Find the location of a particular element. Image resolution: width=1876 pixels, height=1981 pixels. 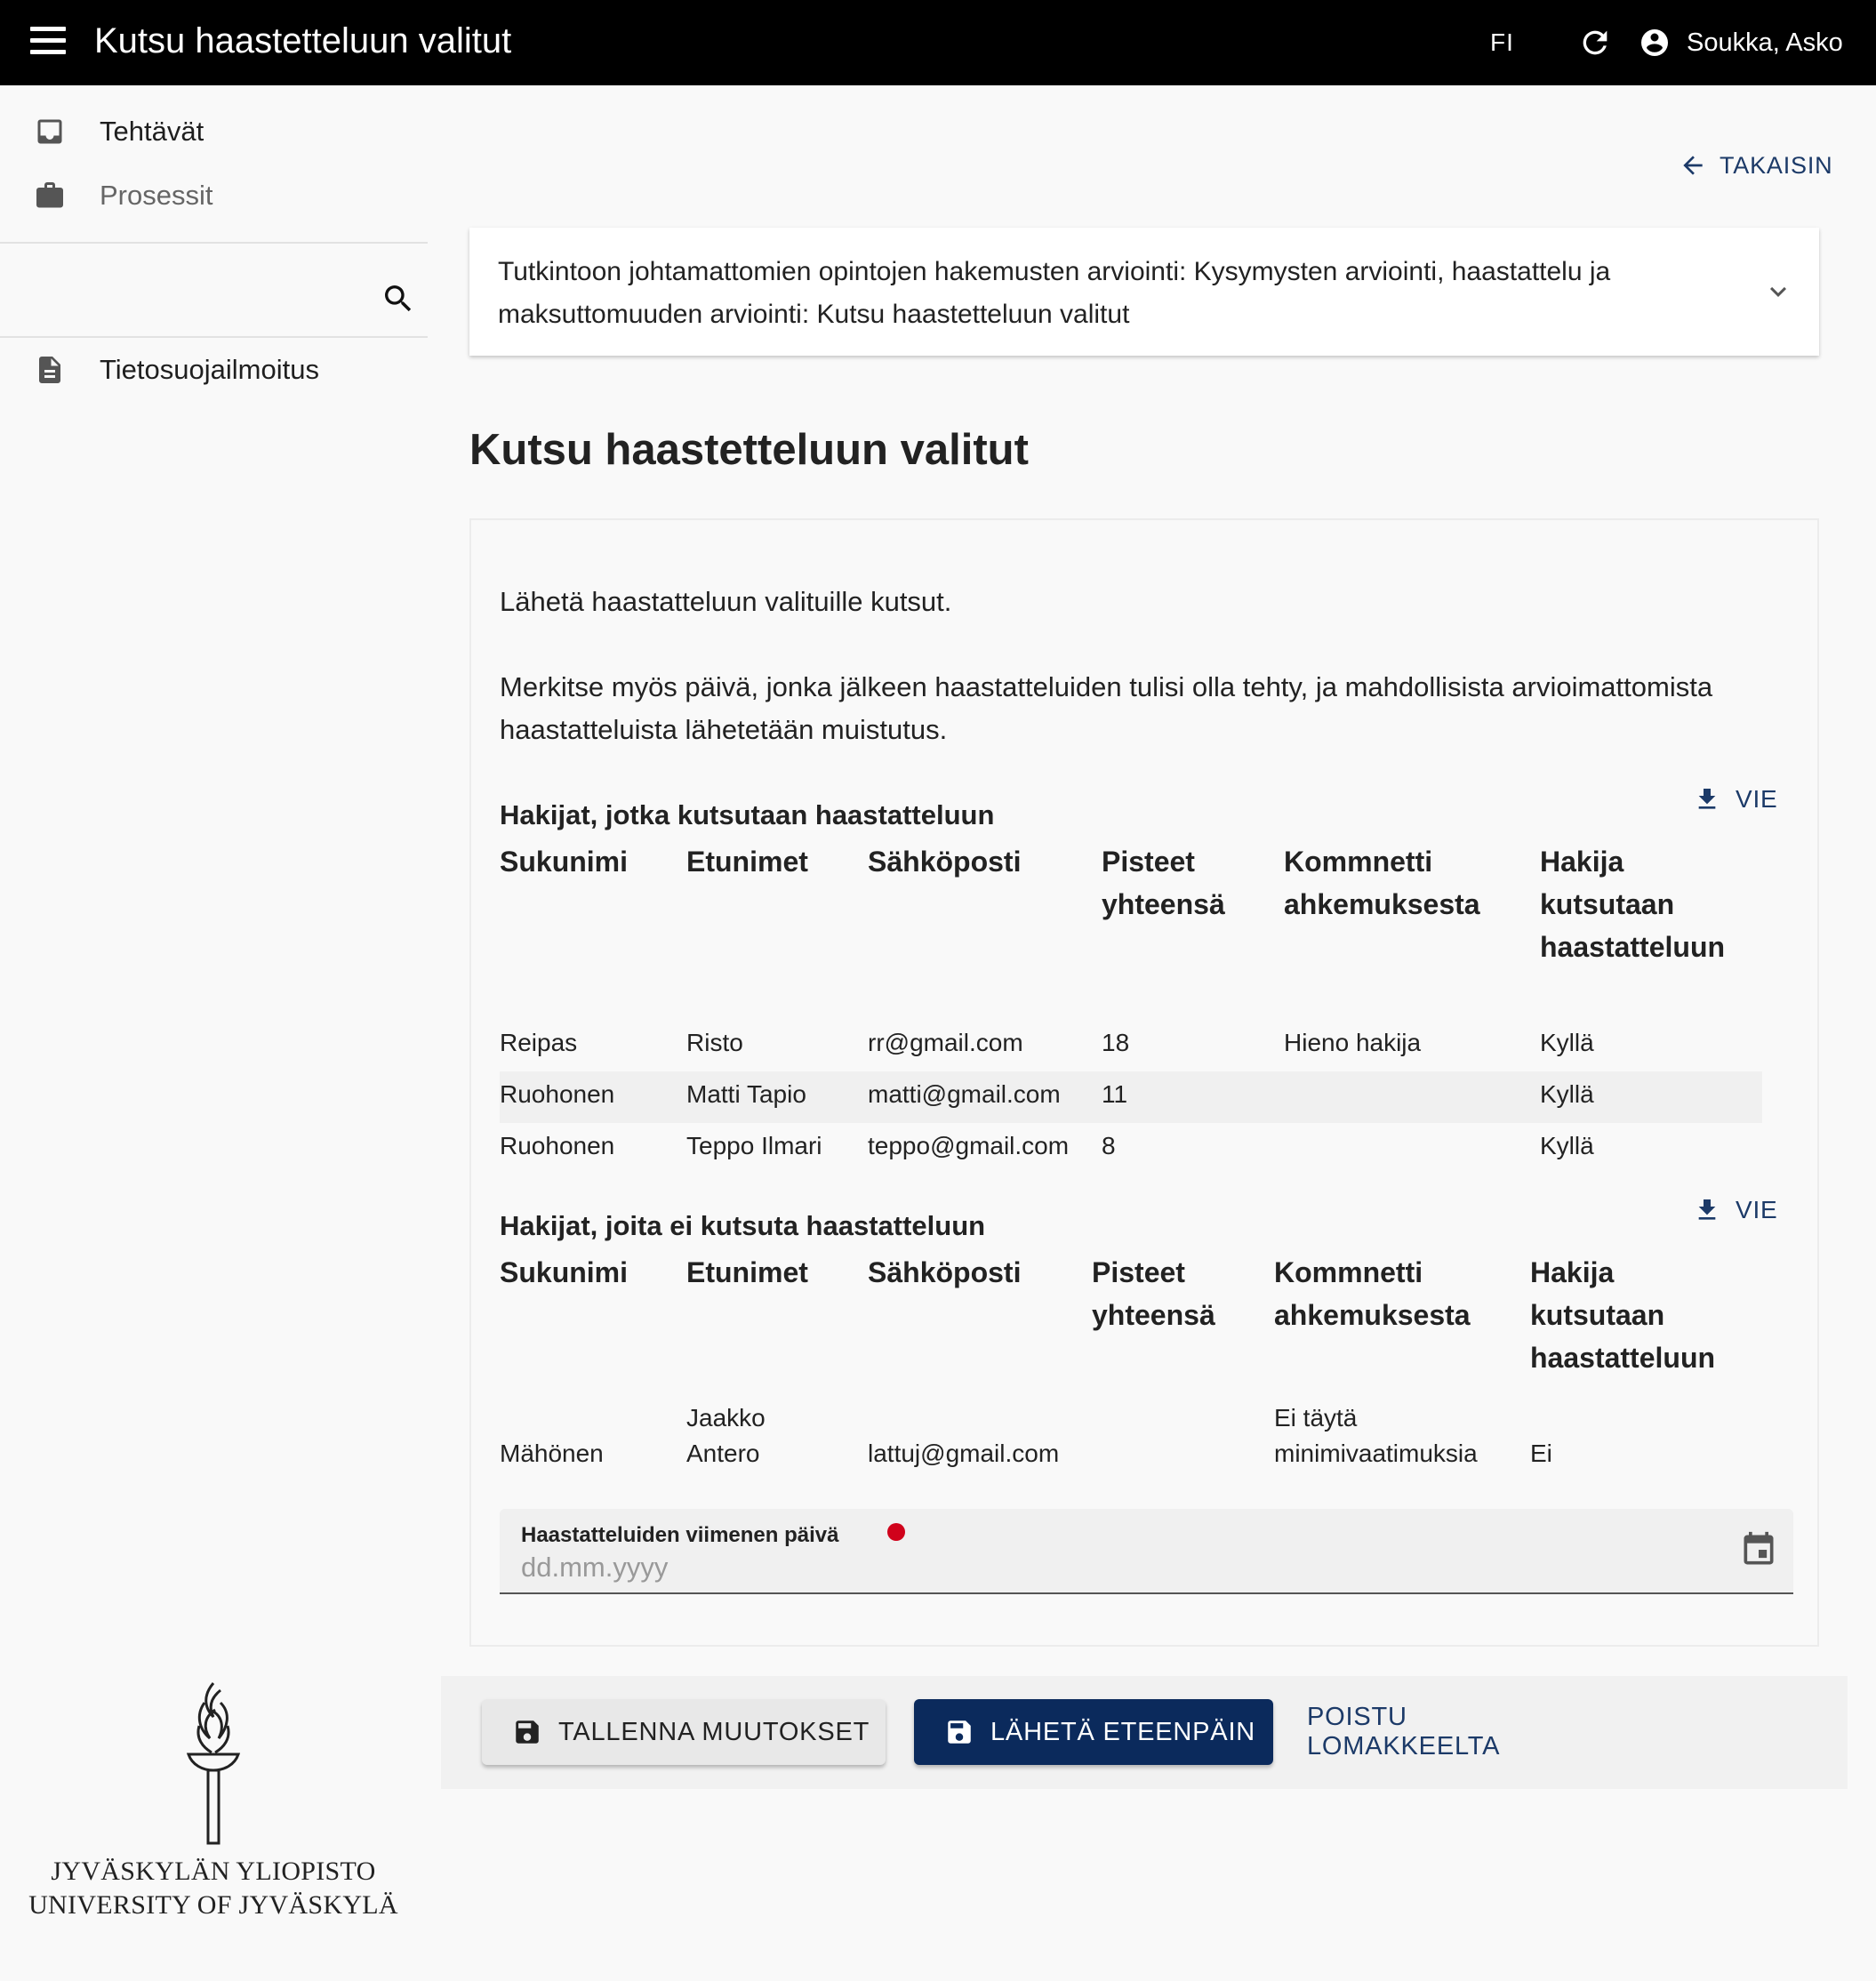

menu-icon is located at coordinates (48, 43).